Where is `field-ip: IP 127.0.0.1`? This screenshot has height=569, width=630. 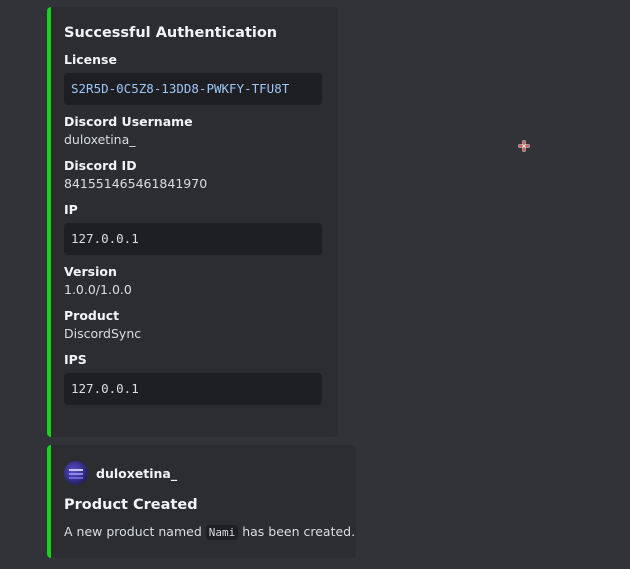 field-ip: IP 127.0.0.1 is located at coordinates (194, 228).